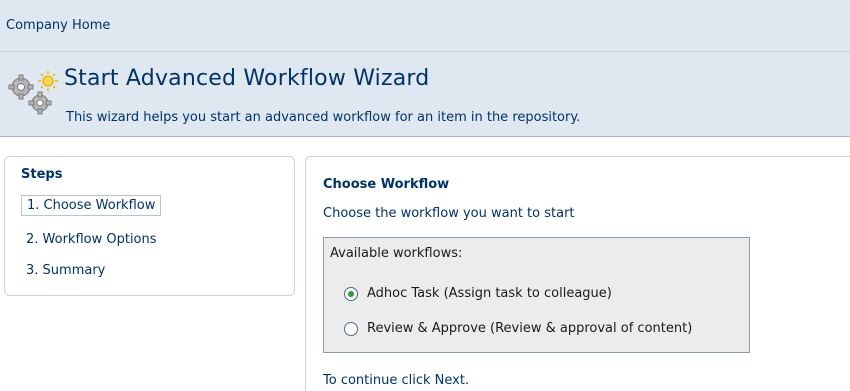 This screenshot has width=850, height=391. I want to click on radio-selected-dot, so click(351, 294).